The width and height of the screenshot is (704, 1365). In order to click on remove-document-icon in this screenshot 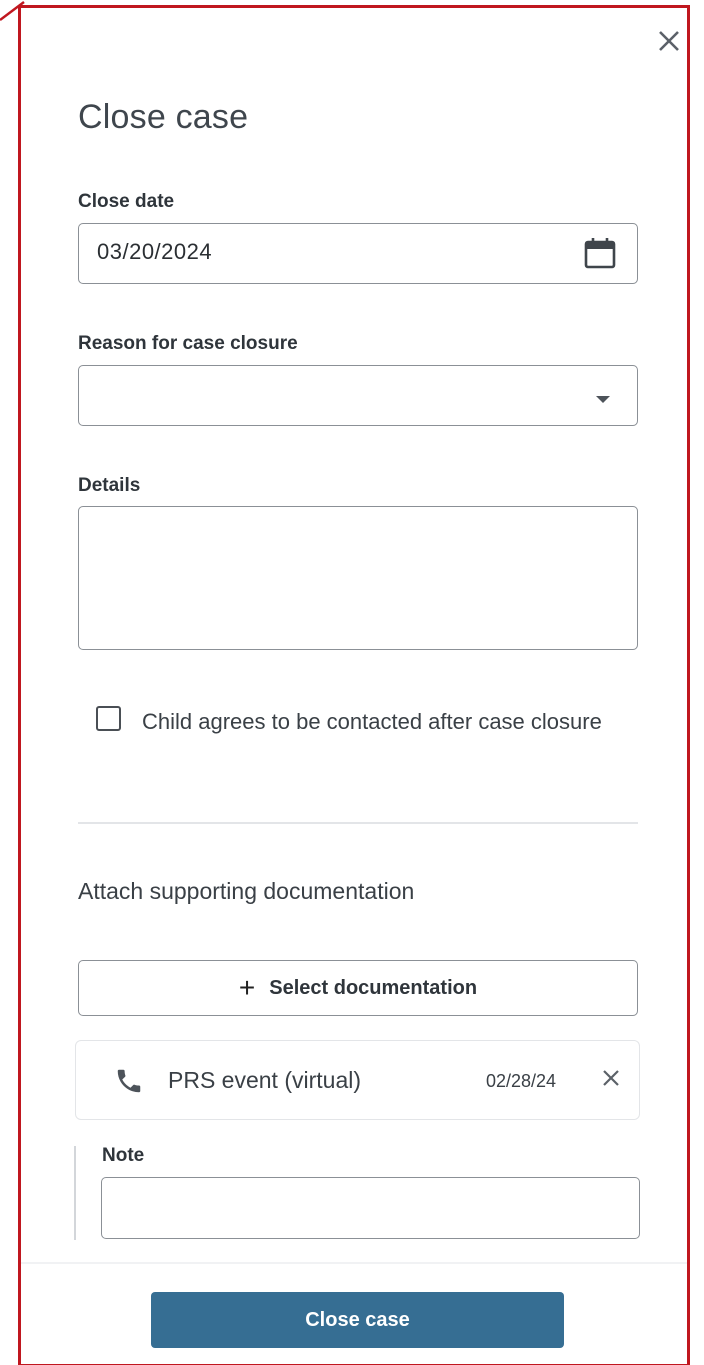, I will do `click(611, 1080)`.